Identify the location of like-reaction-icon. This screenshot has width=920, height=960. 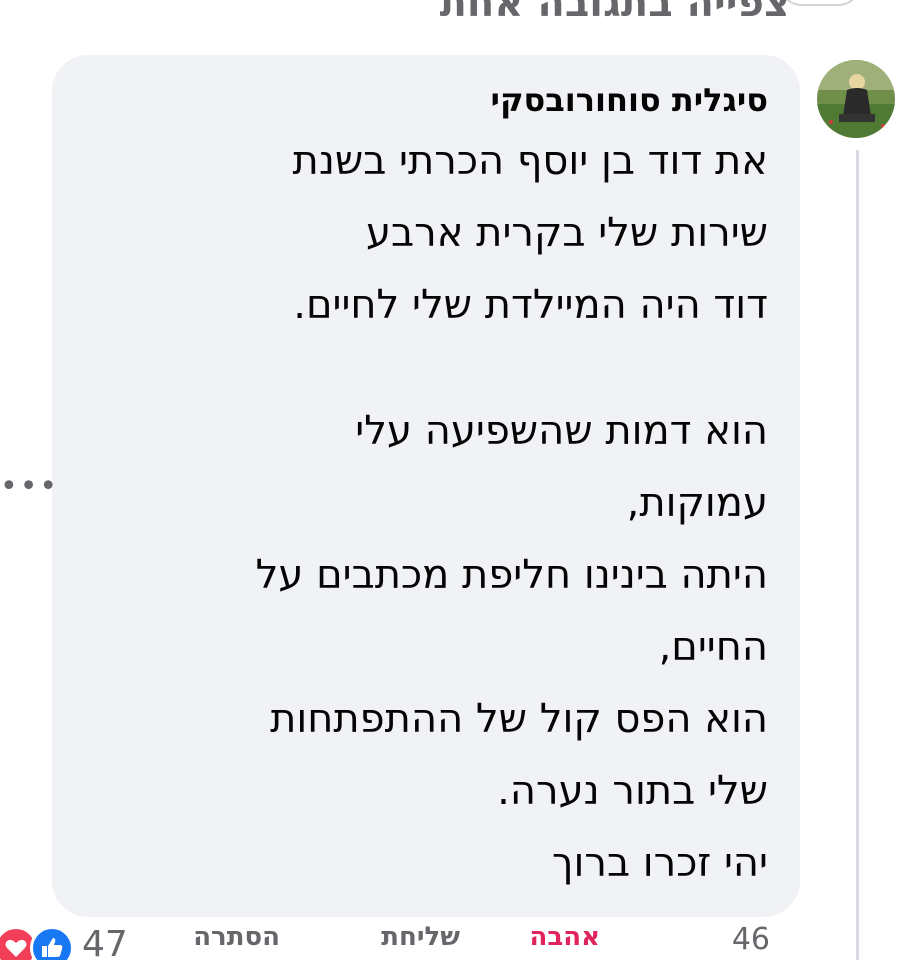
(52, 943).